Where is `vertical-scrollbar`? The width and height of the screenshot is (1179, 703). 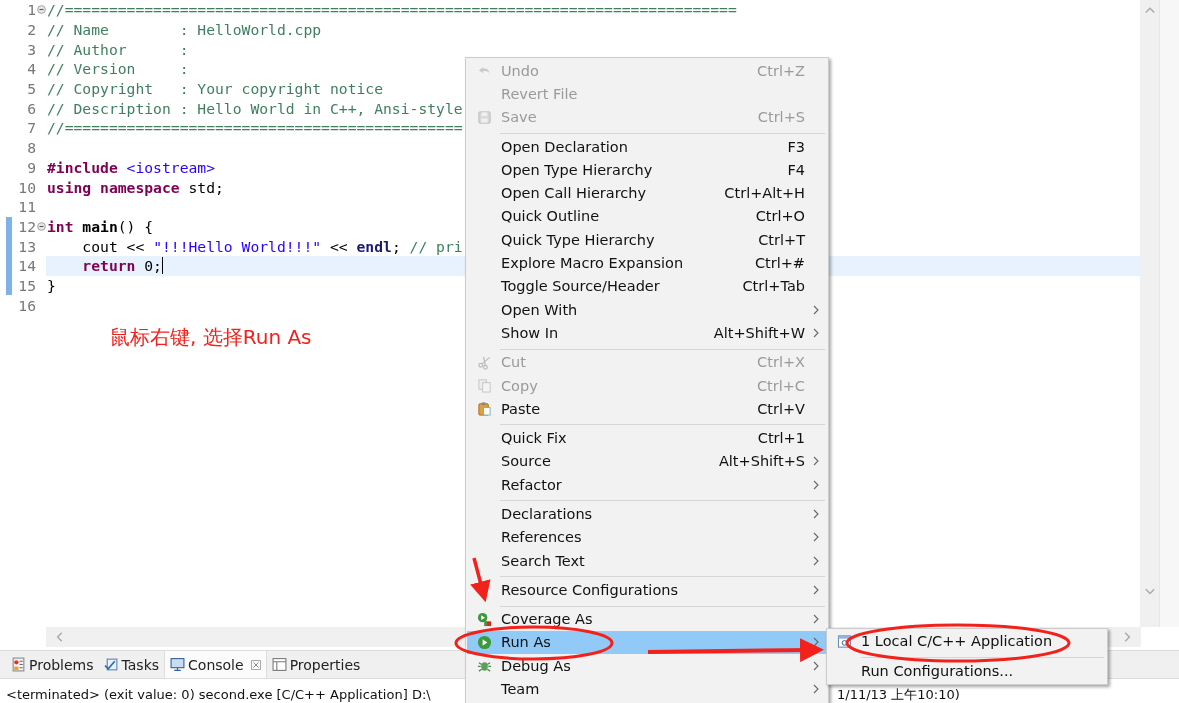
vertical-scrollbar is located at coordinates (1149, 313).